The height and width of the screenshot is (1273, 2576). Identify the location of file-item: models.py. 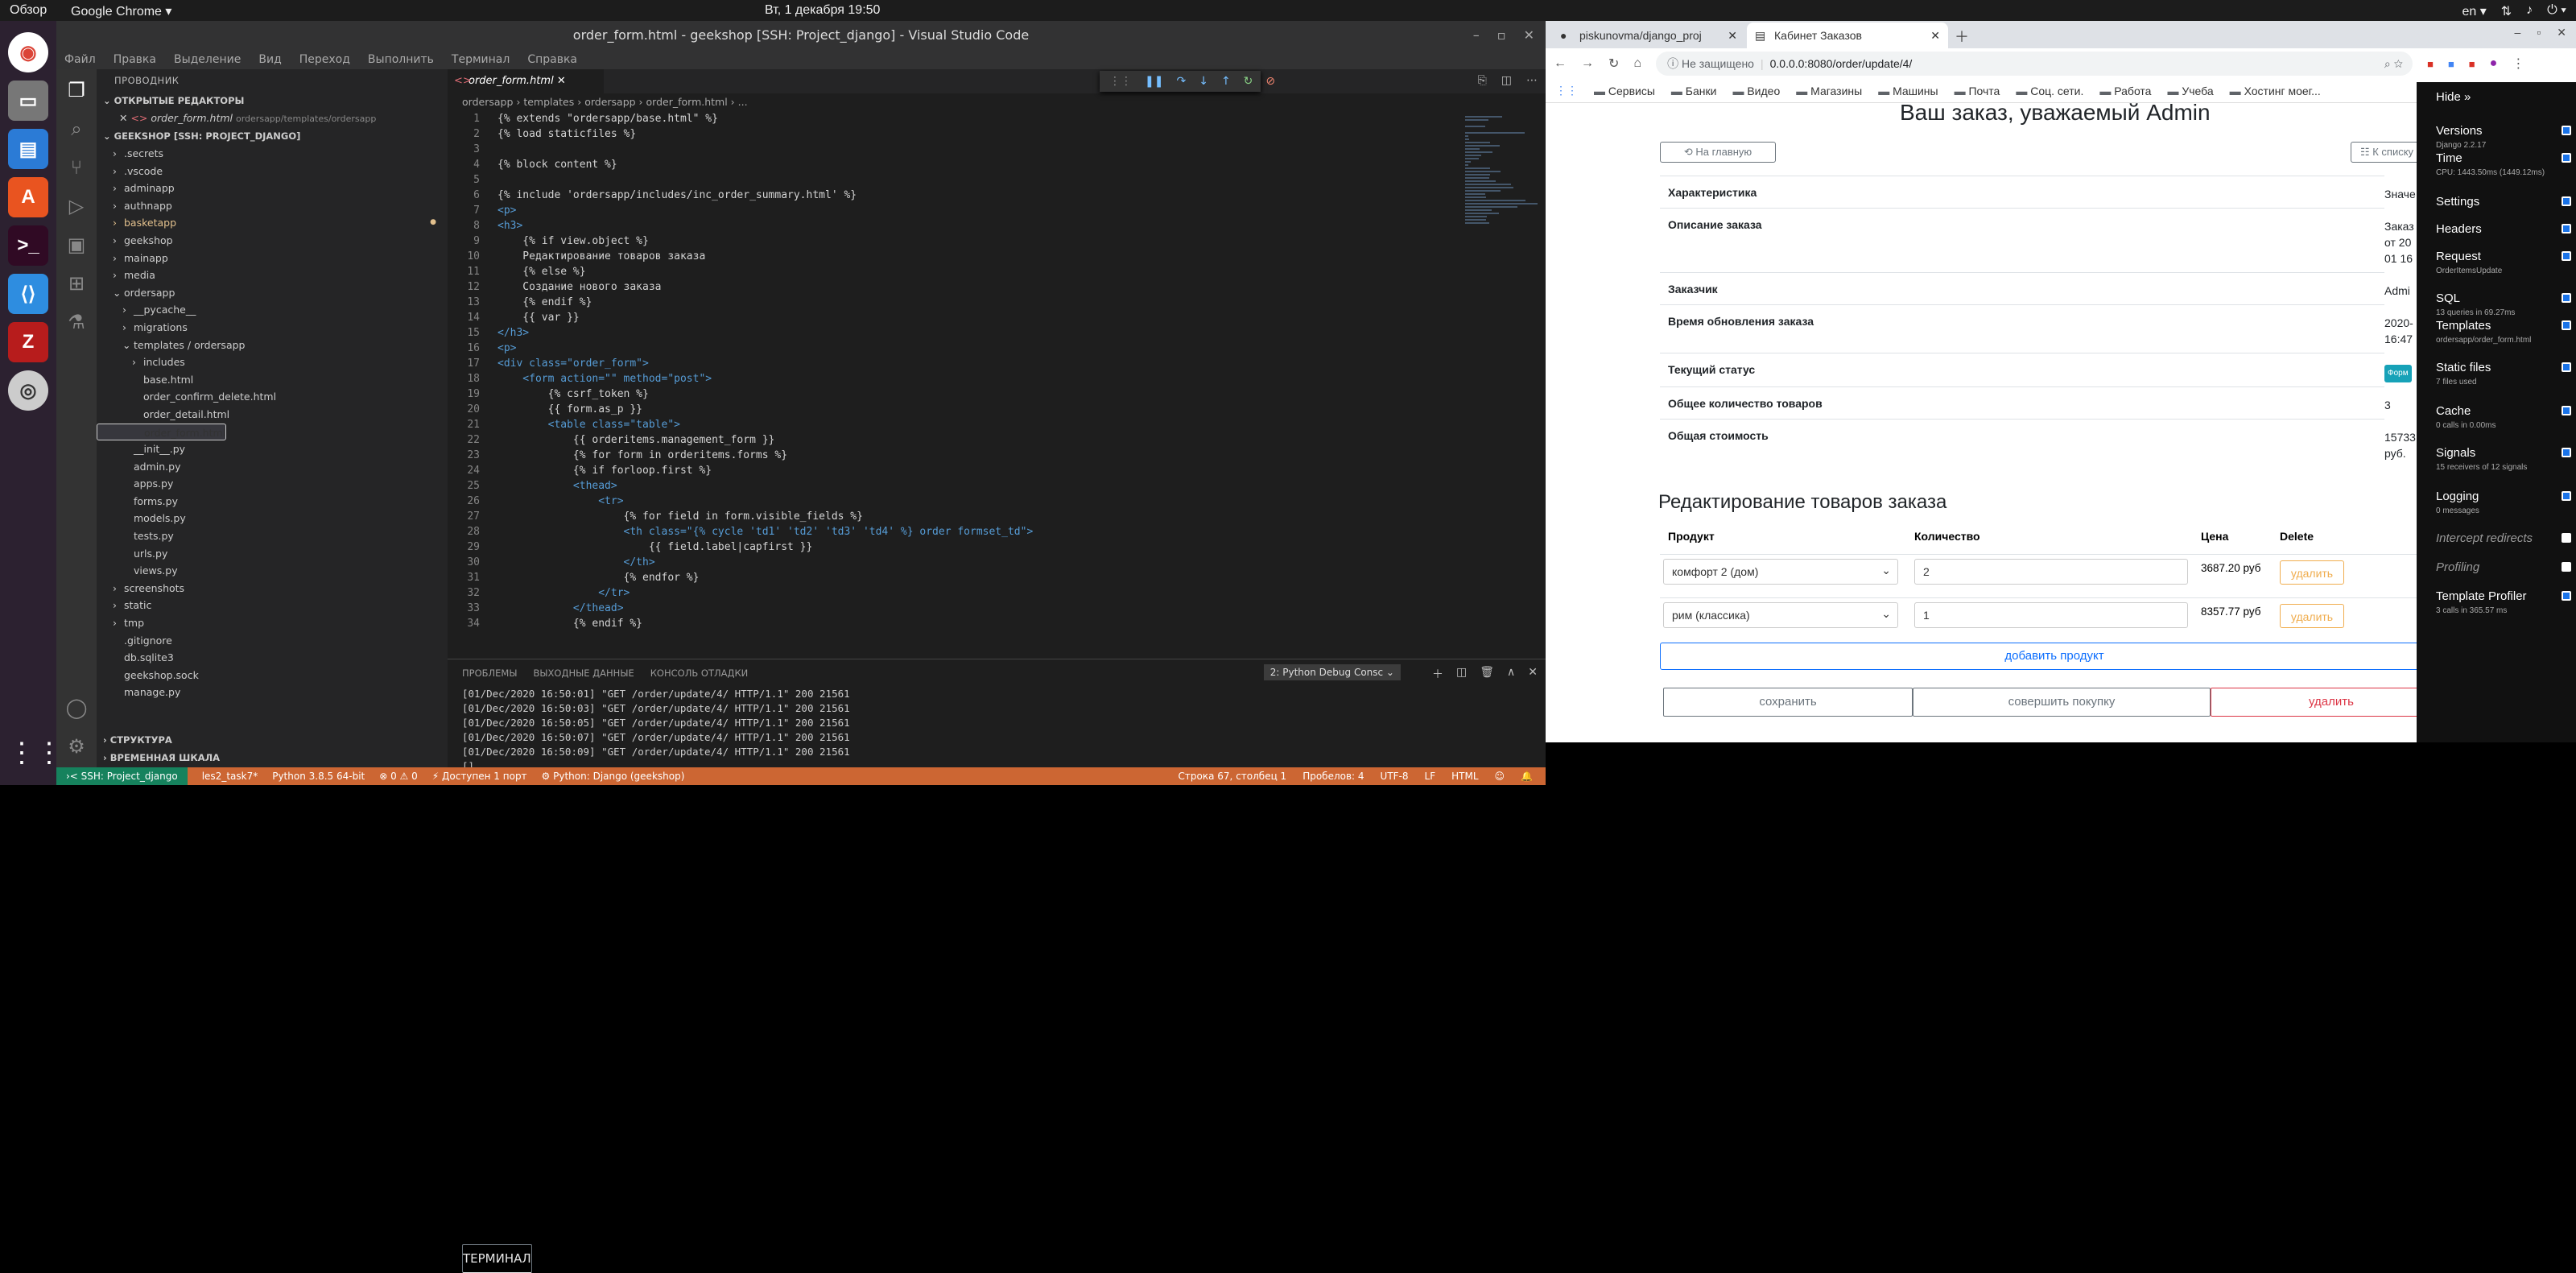
(272, 518).